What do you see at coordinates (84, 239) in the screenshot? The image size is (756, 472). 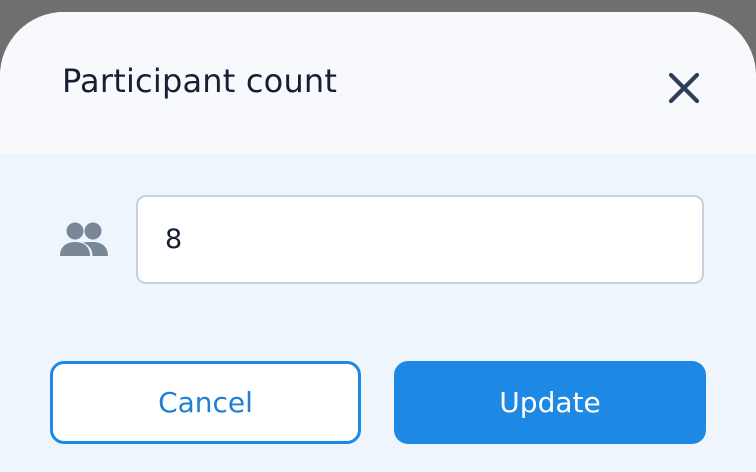 I see `people-icon` at bounding box center [84, 239].